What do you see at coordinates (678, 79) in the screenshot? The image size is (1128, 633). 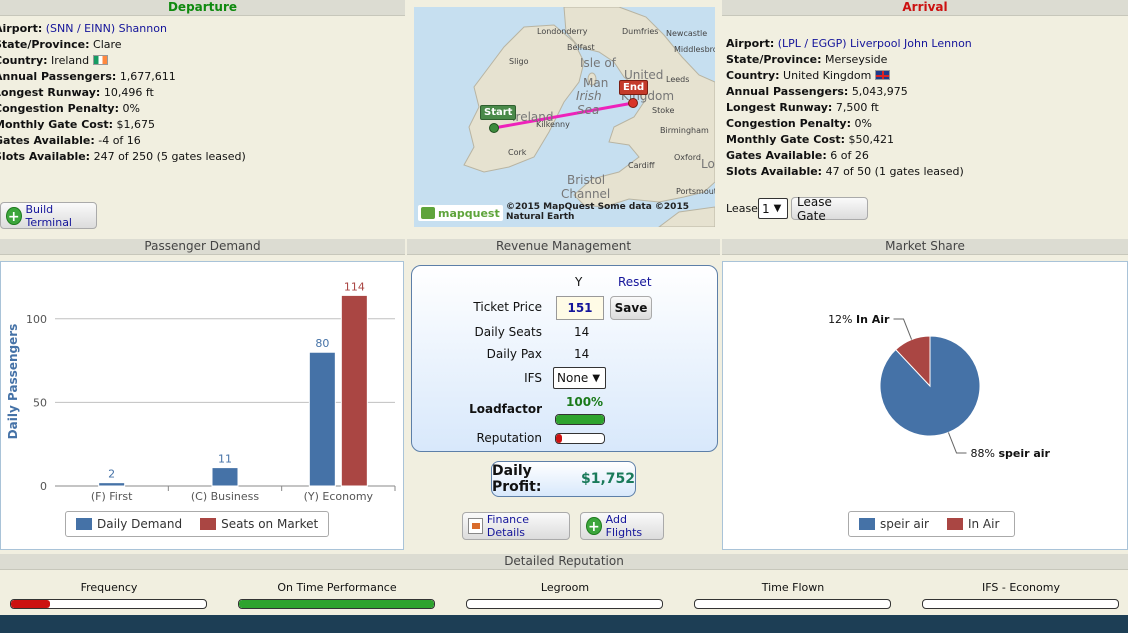 I see `map-label: Leeds` at bounding box center [678, 79].